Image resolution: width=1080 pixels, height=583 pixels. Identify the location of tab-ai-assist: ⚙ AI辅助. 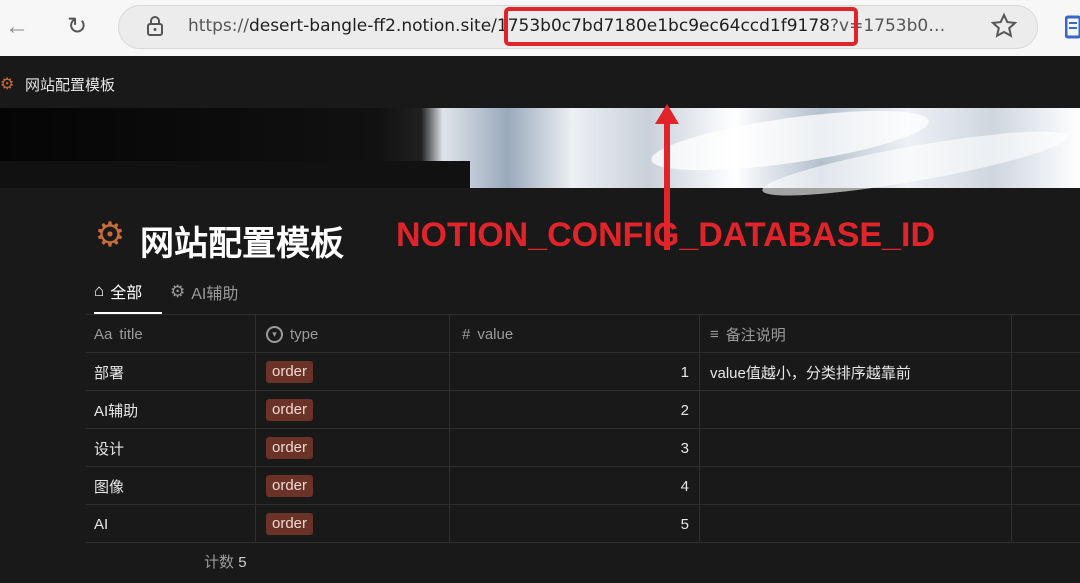
(213, 292).